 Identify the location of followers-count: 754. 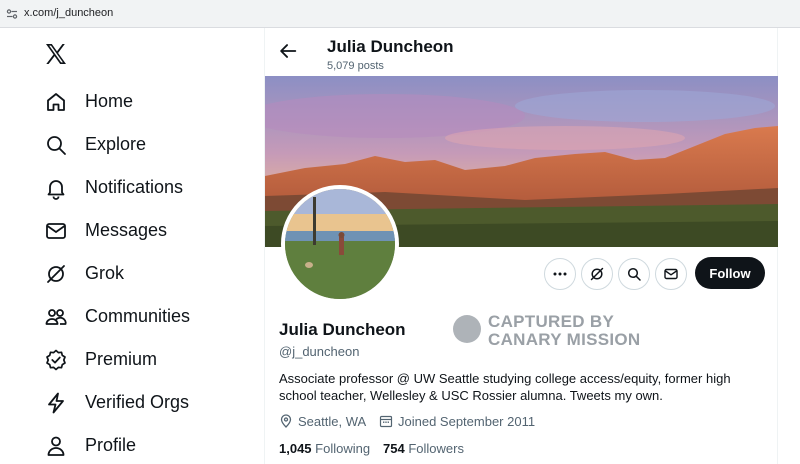
(394, 448).